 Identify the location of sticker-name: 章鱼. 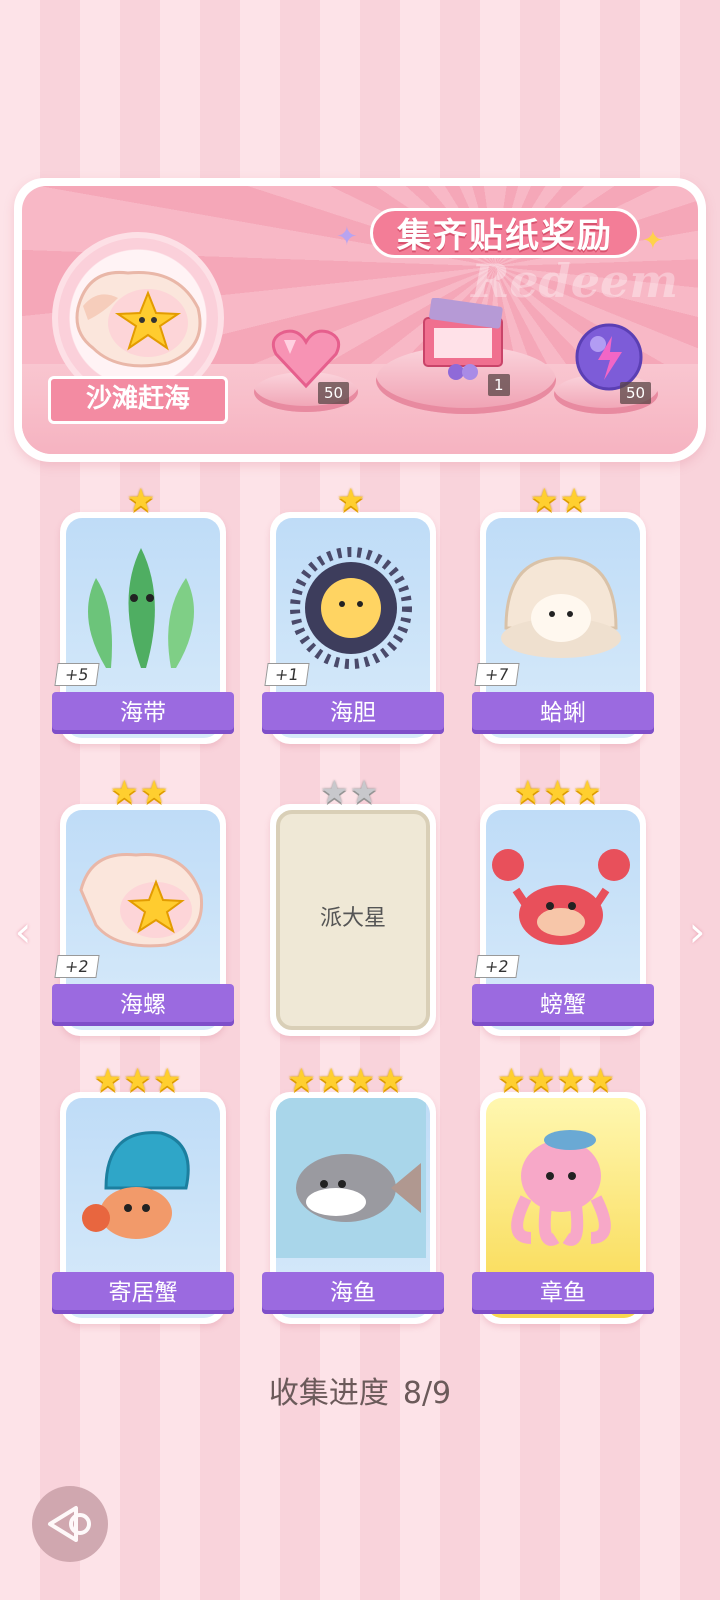
(563, 1293).